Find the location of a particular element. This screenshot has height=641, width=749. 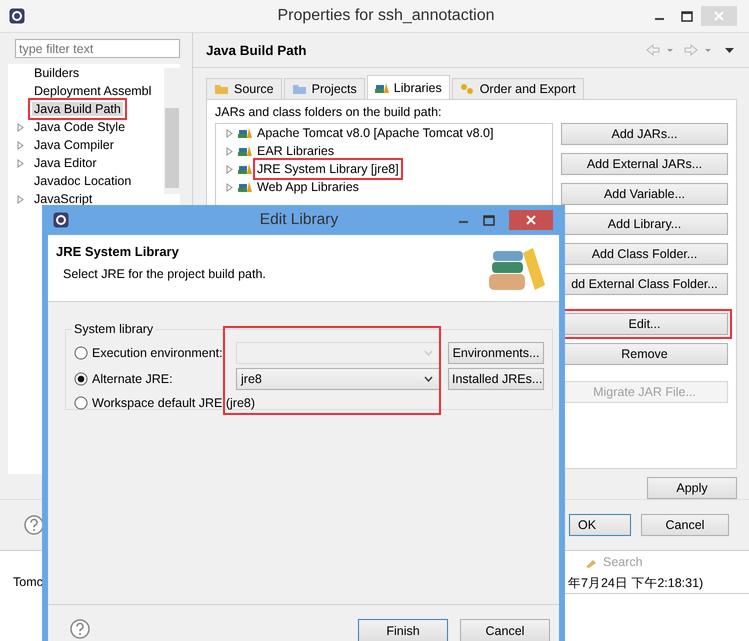

dialog-description: Select JRE for the project build path. is located at coordinates (165, 274).